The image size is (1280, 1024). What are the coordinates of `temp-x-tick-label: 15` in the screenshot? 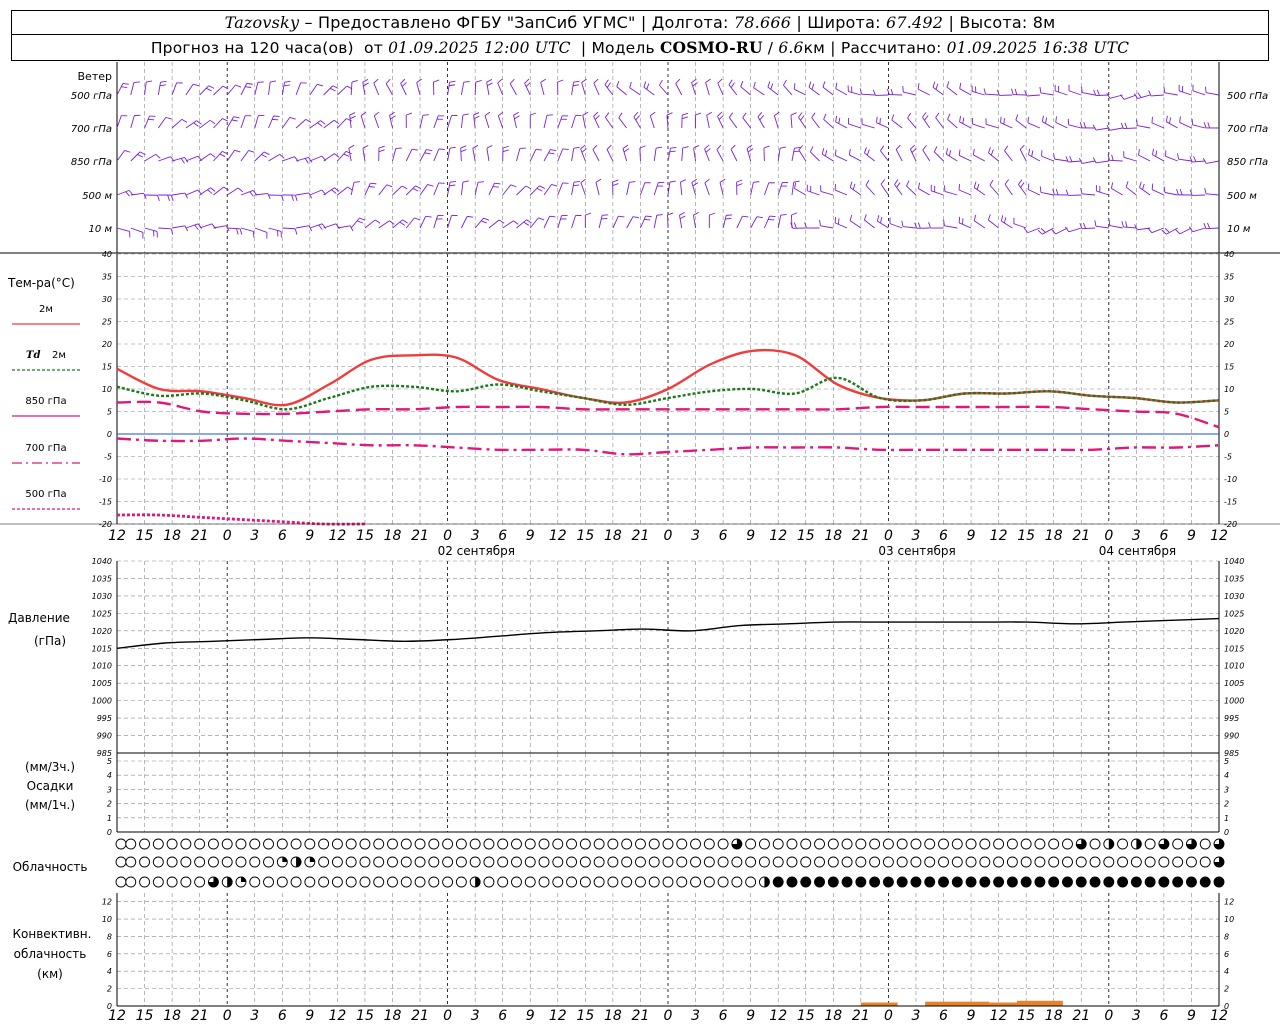 It's located at (145, 536).